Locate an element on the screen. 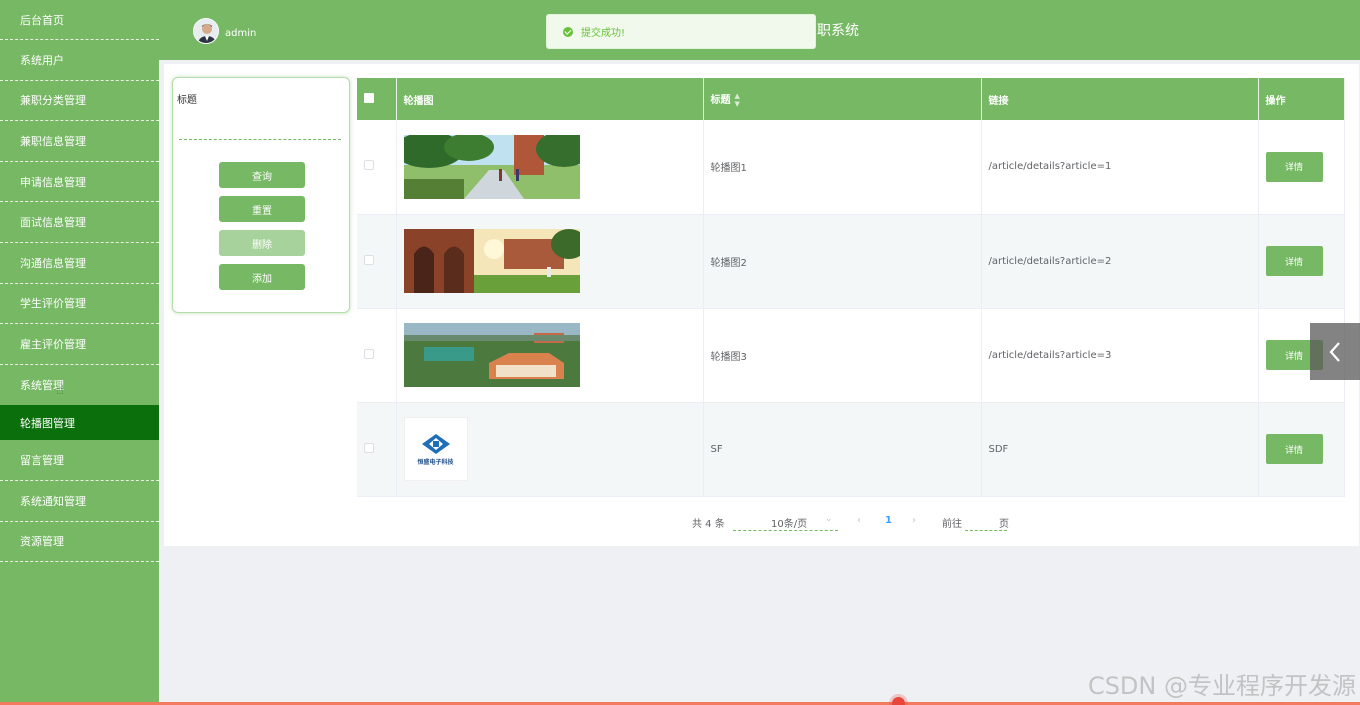 This screenshot has width=1360, height=705. column-header-title: 标题 ▲ ▼ is located at coordinates (842, 99).